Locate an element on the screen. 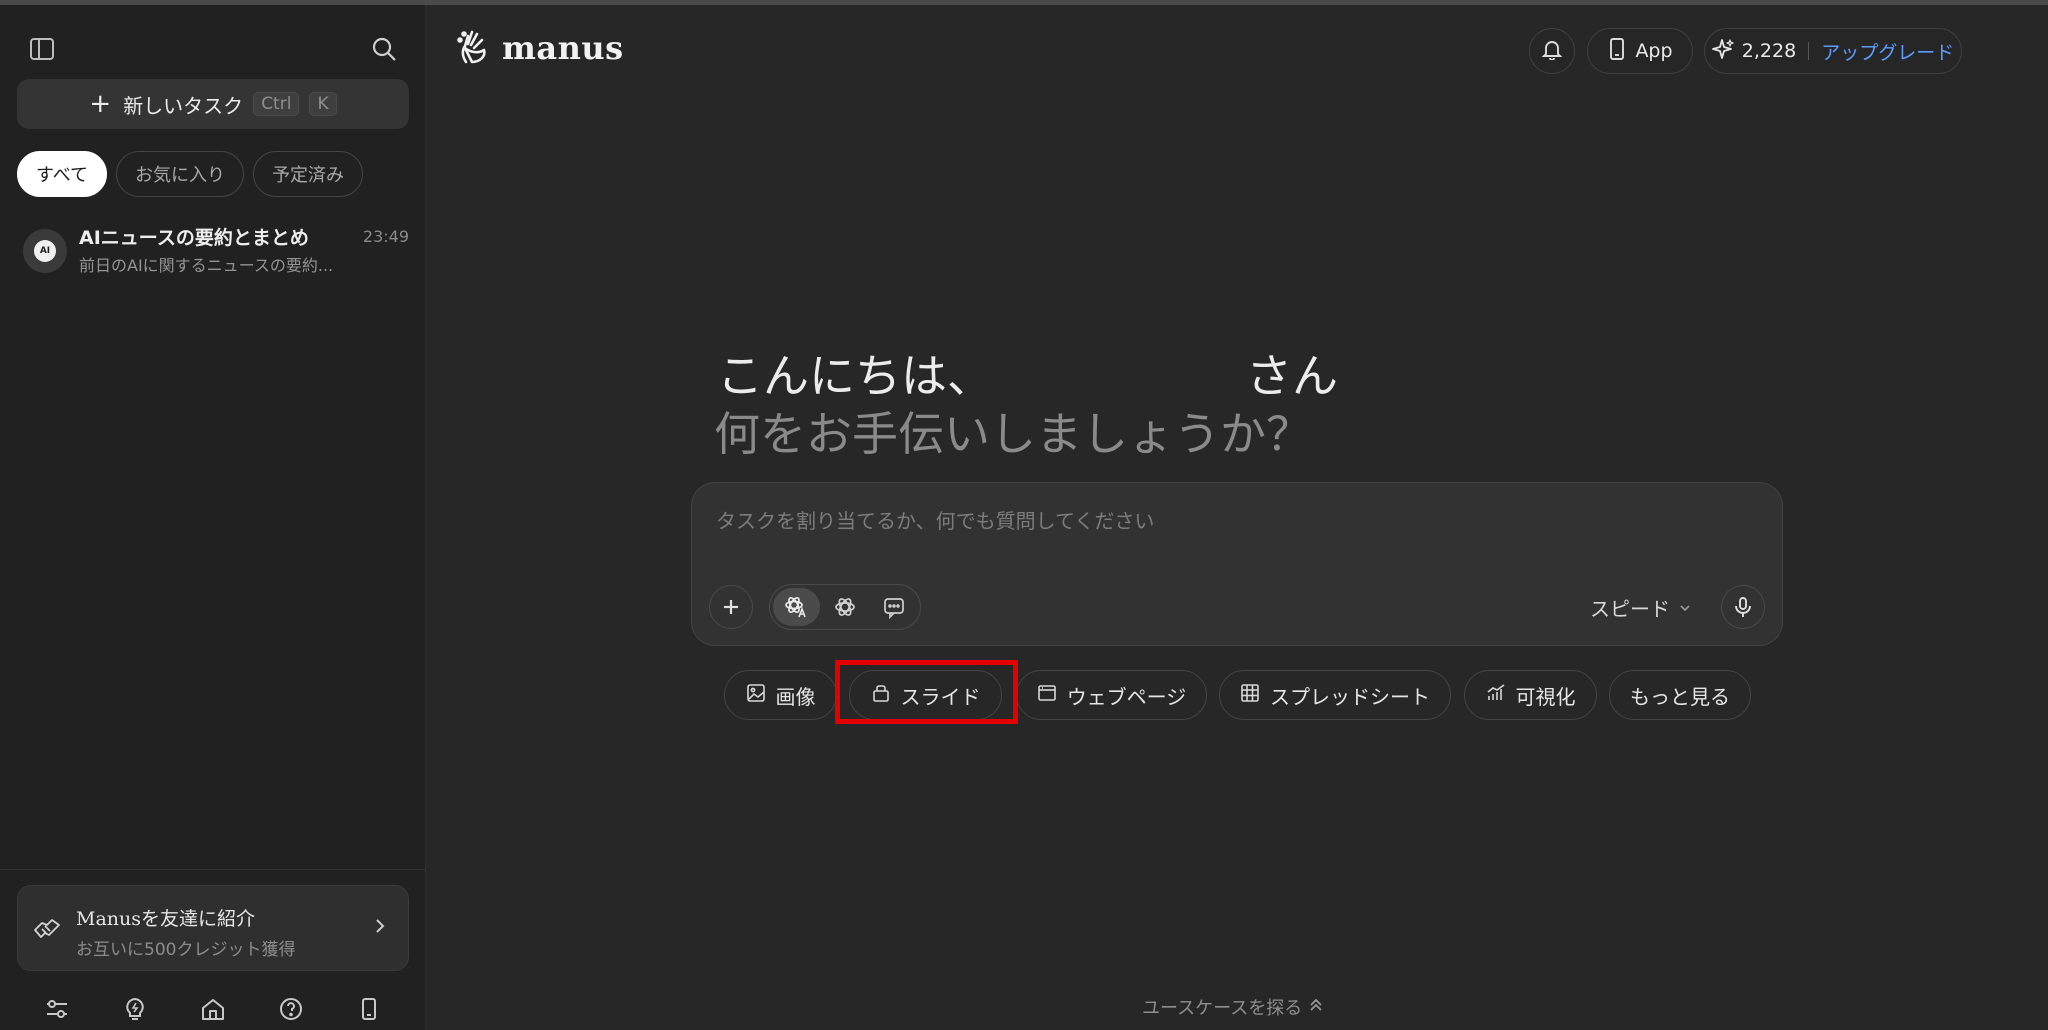 The height and width of the screenshot is (1030, 2048). browser-icon is located at coordinates (1047, 695).